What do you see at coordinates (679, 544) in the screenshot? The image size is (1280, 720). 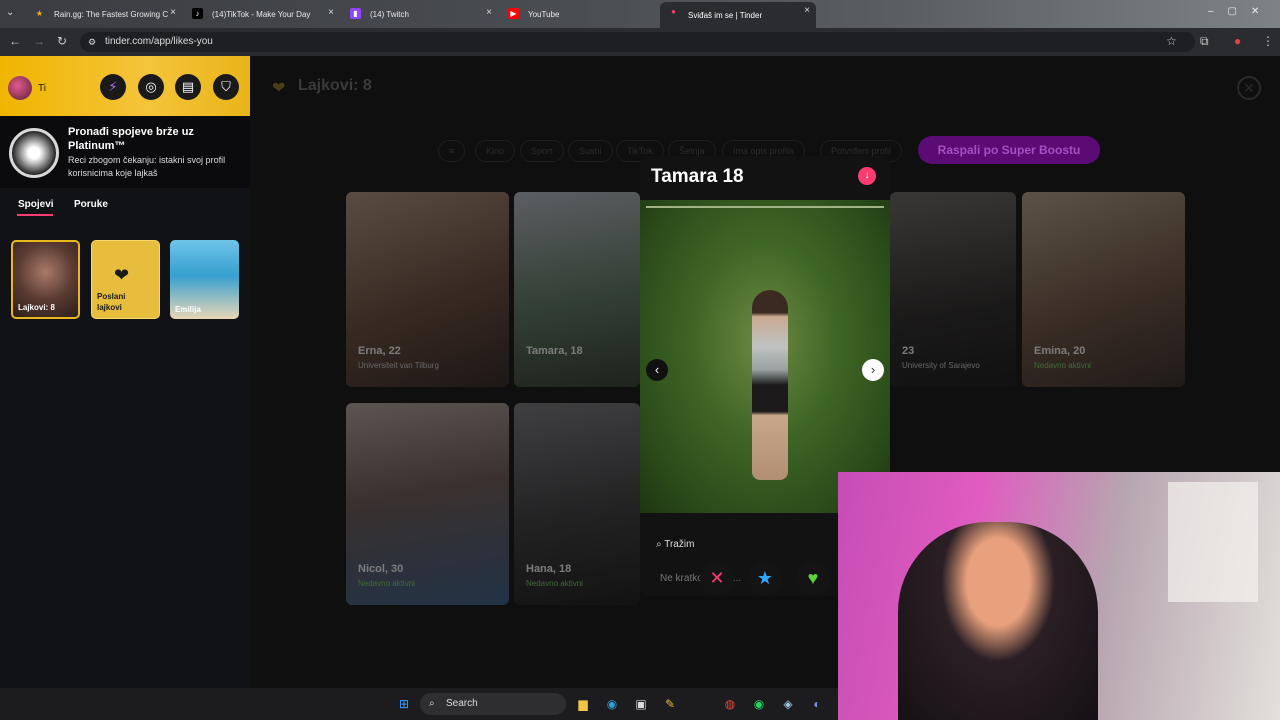 I see `looking-for-label: Tražim` at bounding box center [679, 544].